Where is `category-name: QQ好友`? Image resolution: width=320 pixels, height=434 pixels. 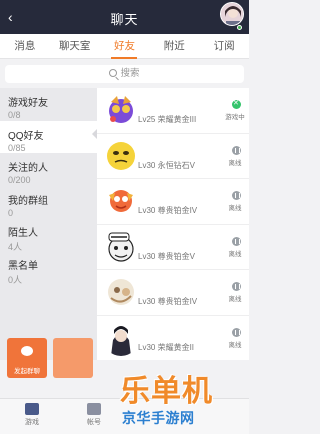 category-name: QQ好友 is located at coordinates (26, 136).